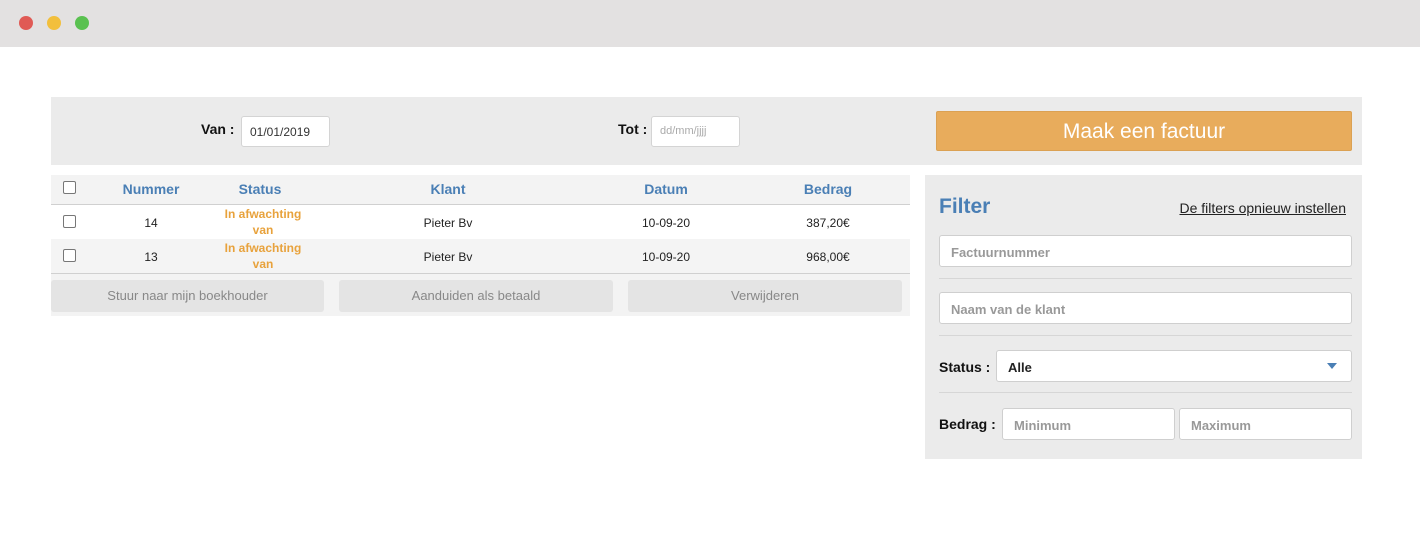 Image resolution: width=1420 pixels, height=560 pixels. I want to click on column-header-date: Datum, so click(666, 189).